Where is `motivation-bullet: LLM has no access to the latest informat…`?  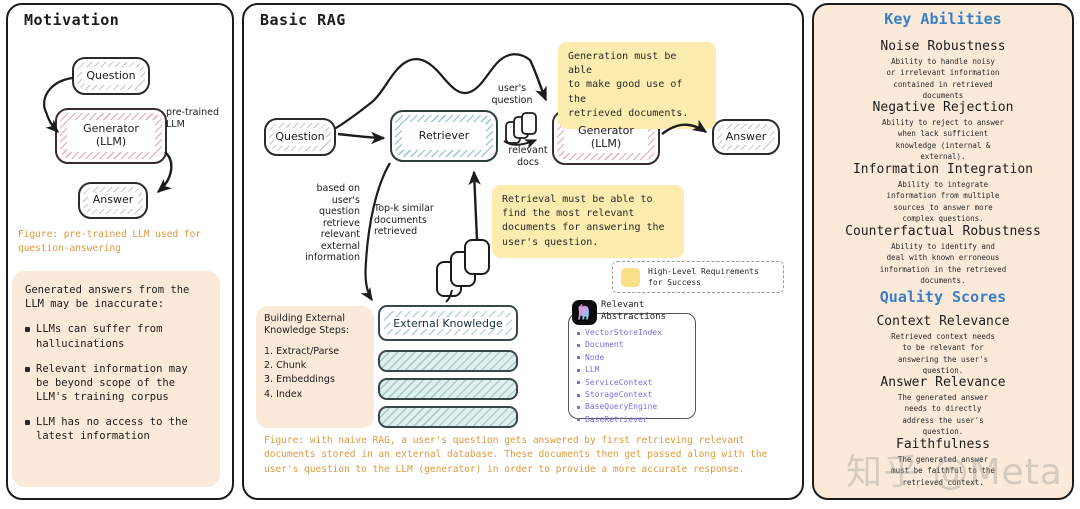 motivation-bullet: LLM has no access to the latest informat… is located at coordinates (116, 429).